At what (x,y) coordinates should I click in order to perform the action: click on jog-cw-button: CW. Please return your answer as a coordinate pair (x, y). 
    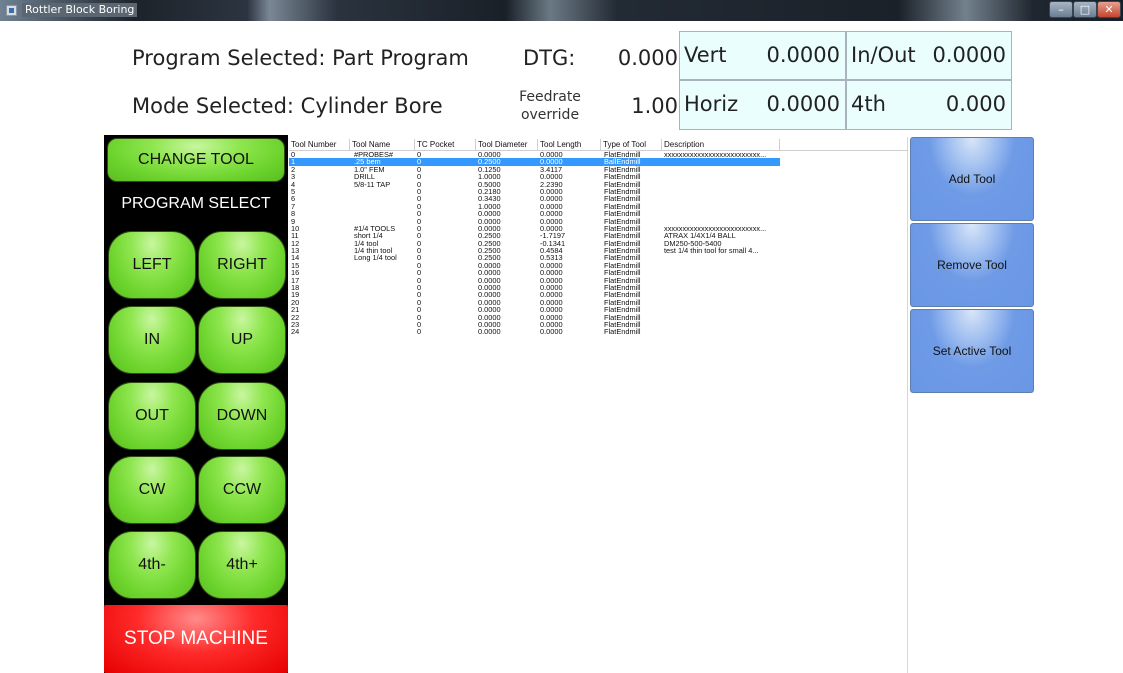
    Looking at the image, I should click on (152, 490).